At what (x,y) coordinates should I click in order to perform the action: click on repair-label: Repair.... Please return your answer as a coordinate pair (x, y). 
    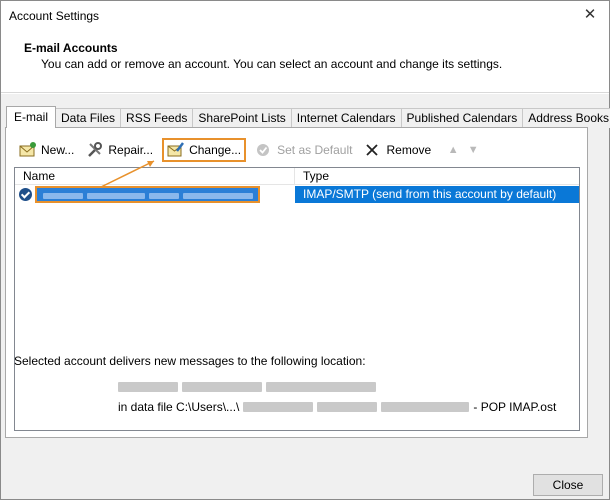
    Looking at the image, I should click on (131, 150).